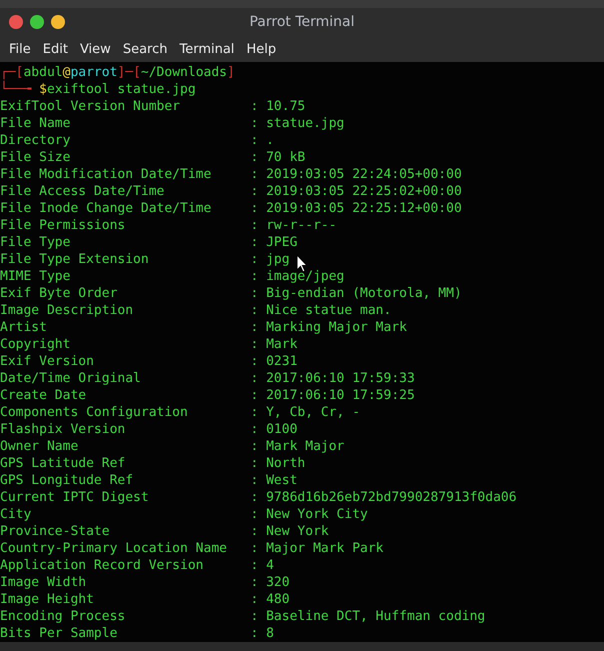 The width and height of the screenshot is (604, 651). Describe the element at coordinates (12, 72) in the screenshot. I see `prompt-frame: ┌─[` at that location.